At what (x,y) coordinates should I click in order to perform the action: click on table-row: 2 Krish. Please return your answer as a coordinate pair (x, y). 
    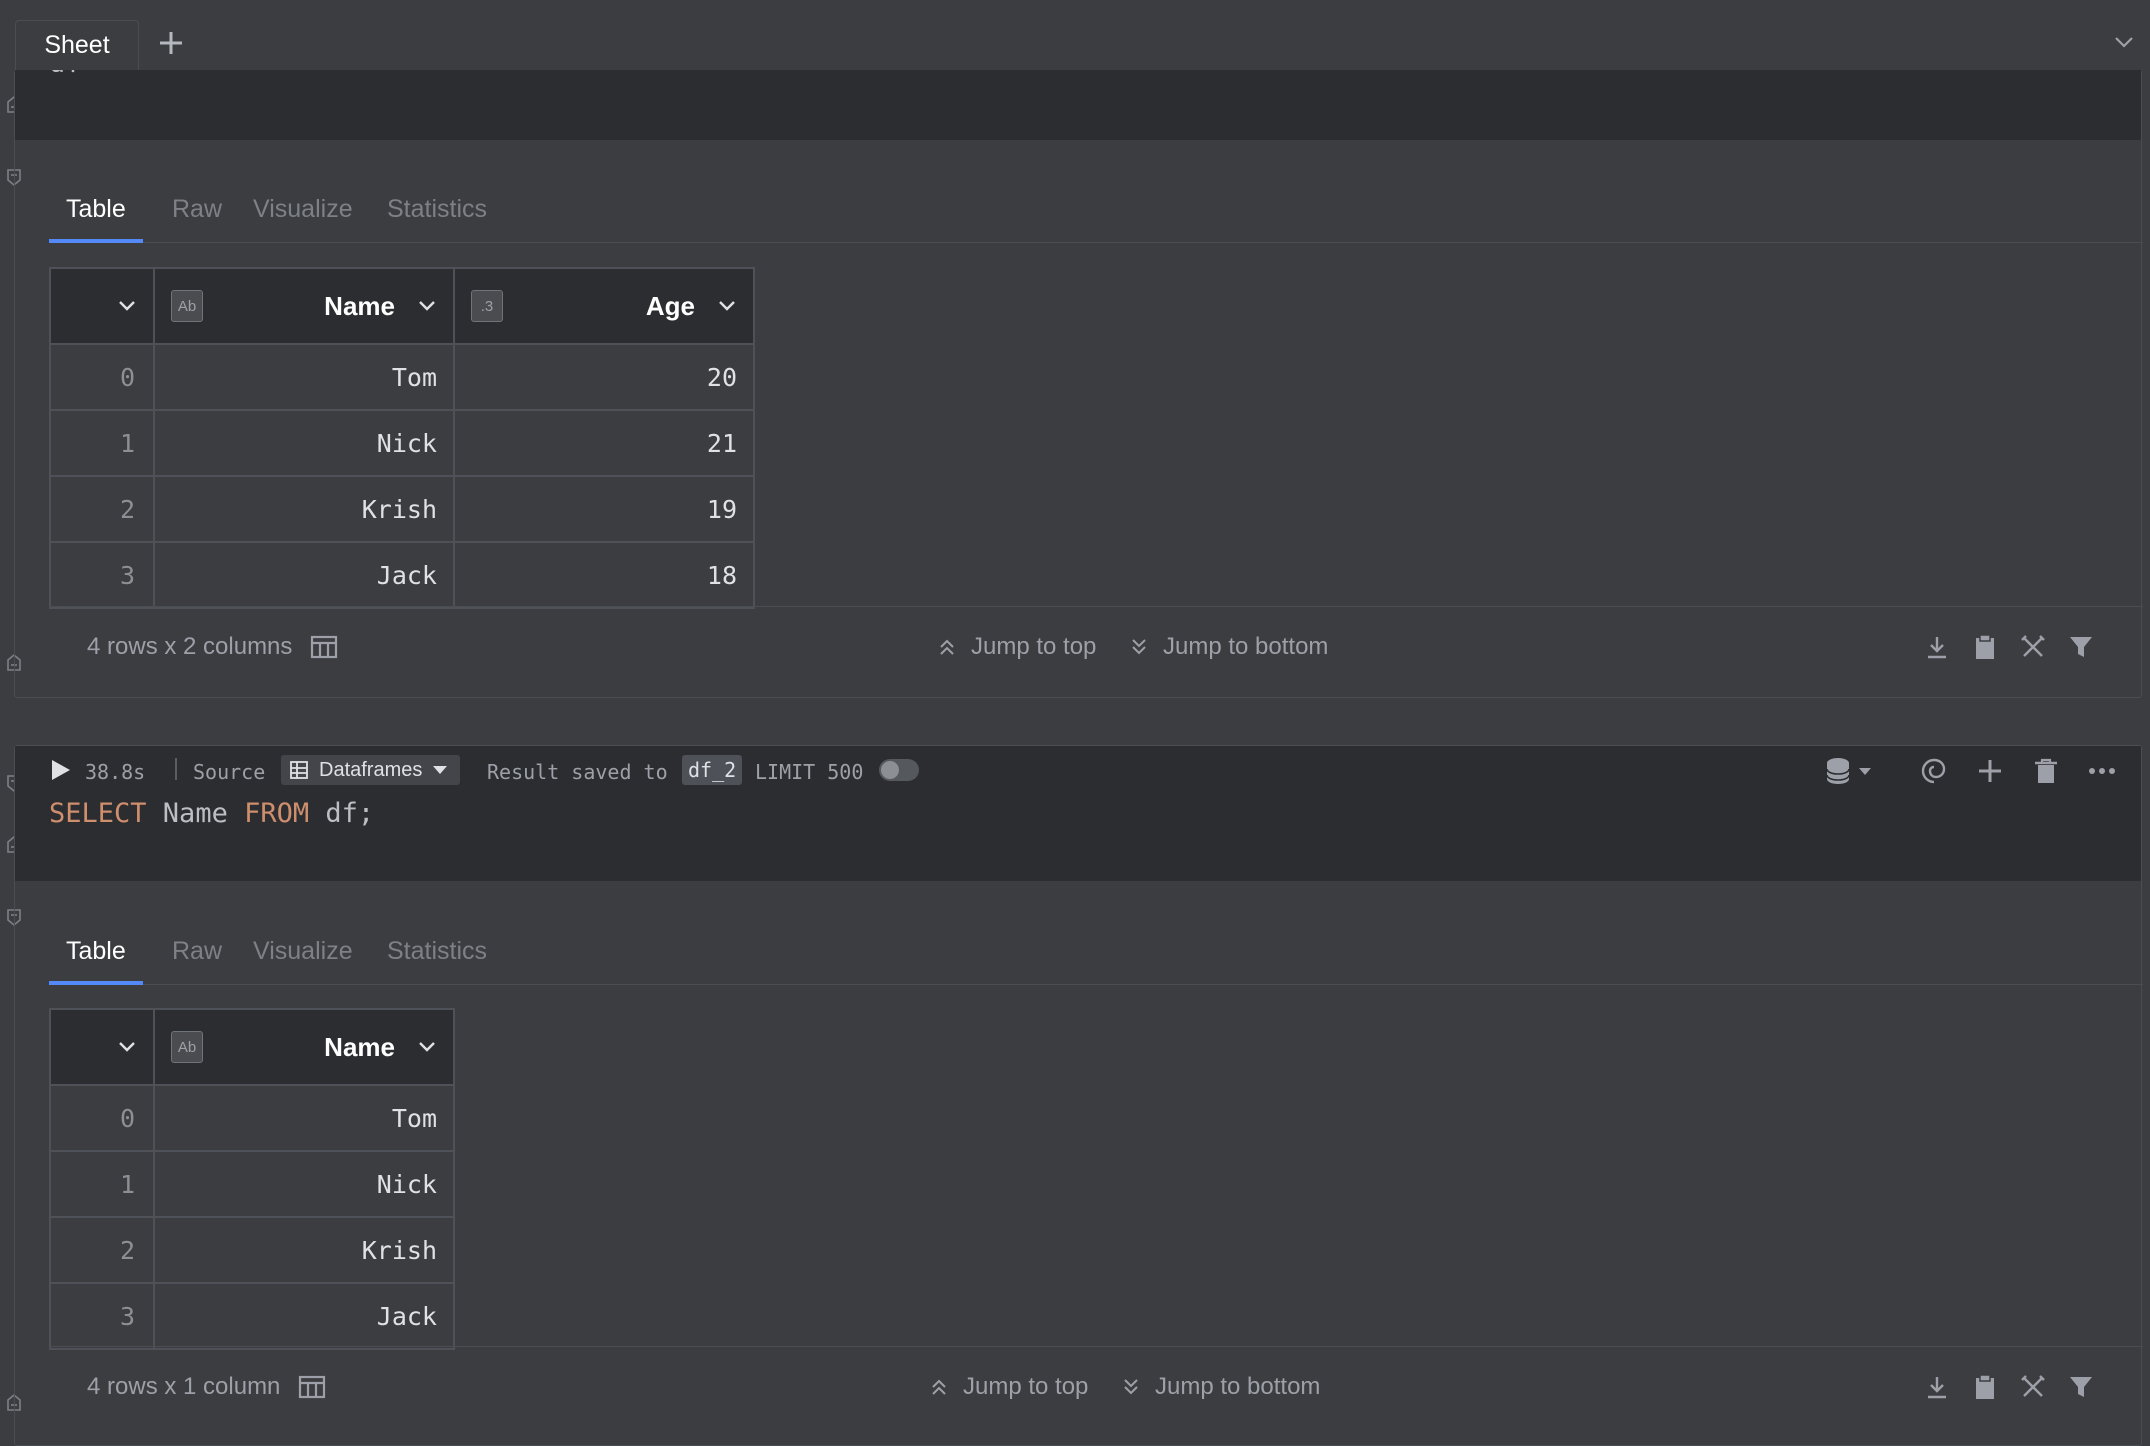
    Looking at the image, I should click on (252, 1250).